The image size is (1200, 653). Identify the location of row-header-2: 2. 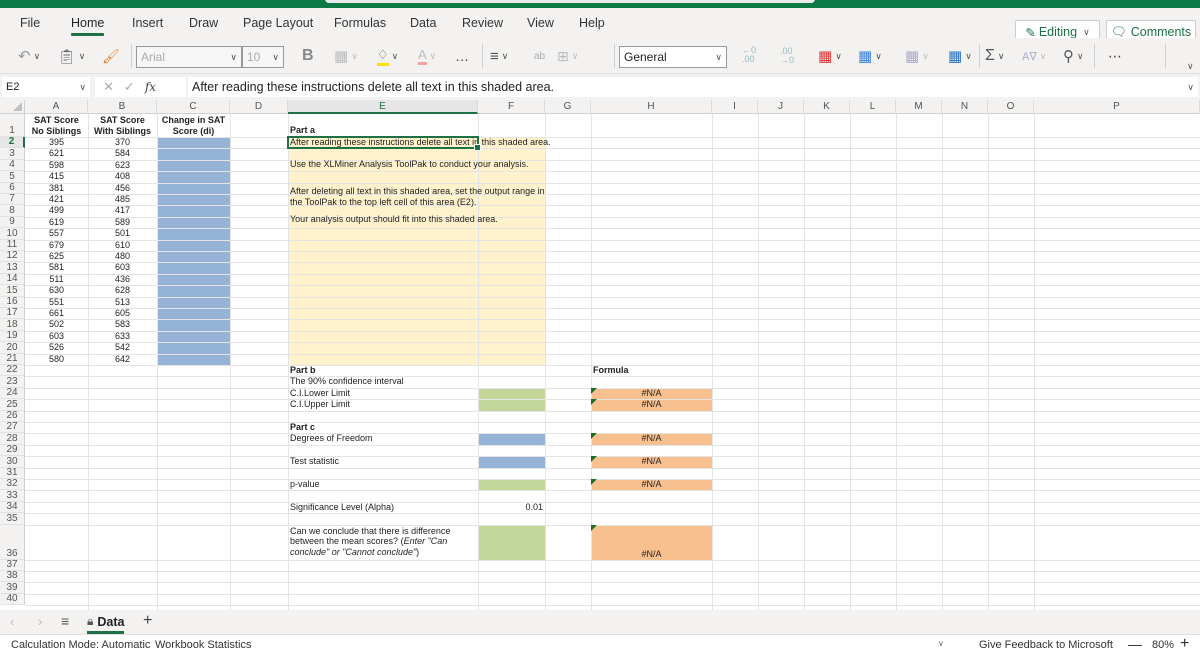
(12, 142).